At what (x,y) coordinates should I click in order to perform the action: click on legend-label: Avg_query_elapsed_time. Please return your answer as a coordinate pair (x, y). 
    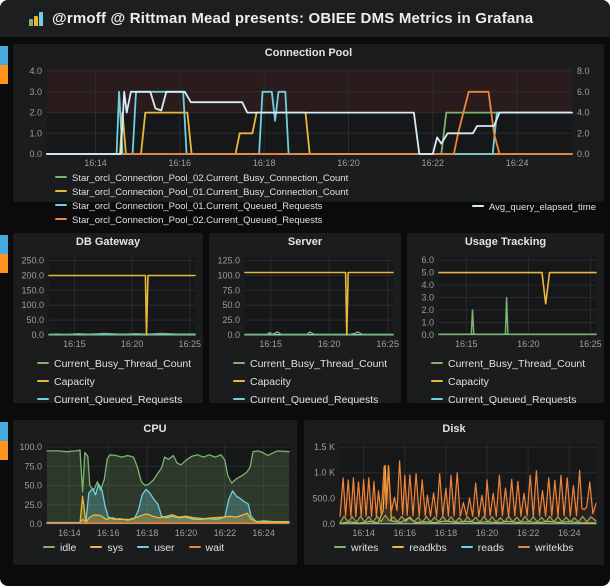
    Looking at the image, I should click on (542, 207).